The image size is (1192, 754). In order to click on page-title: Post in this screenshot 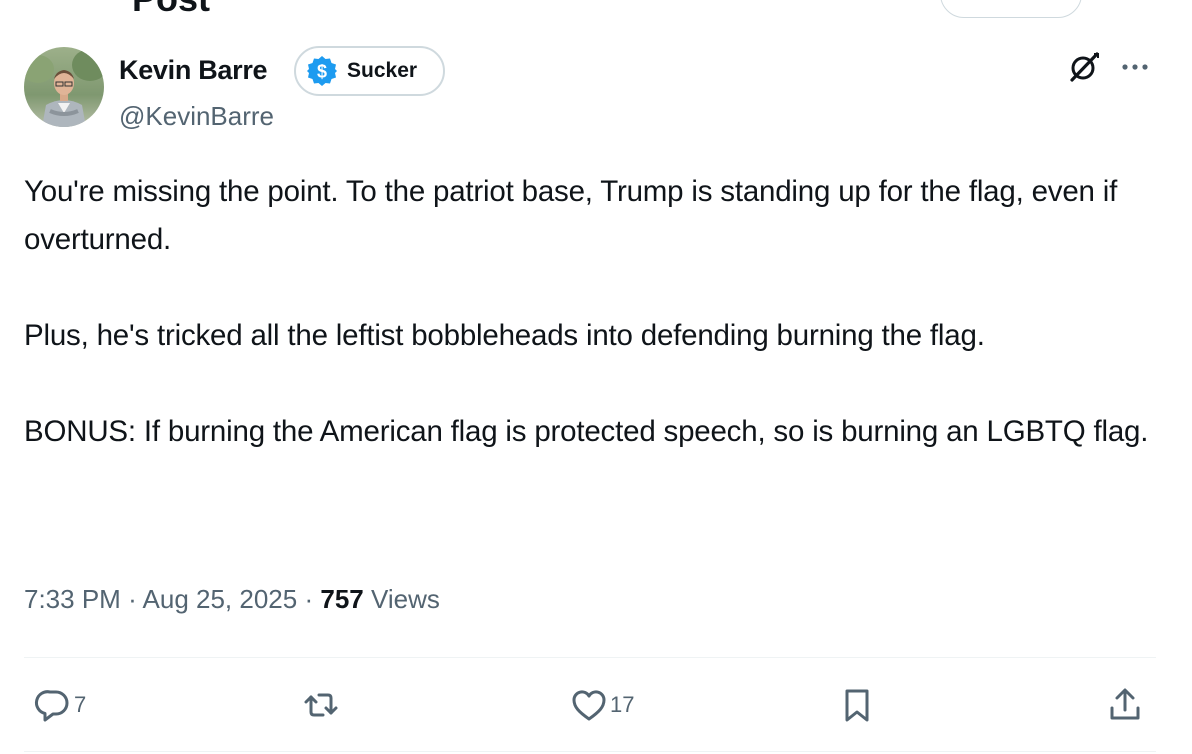, I will do `click(171, 10)`.